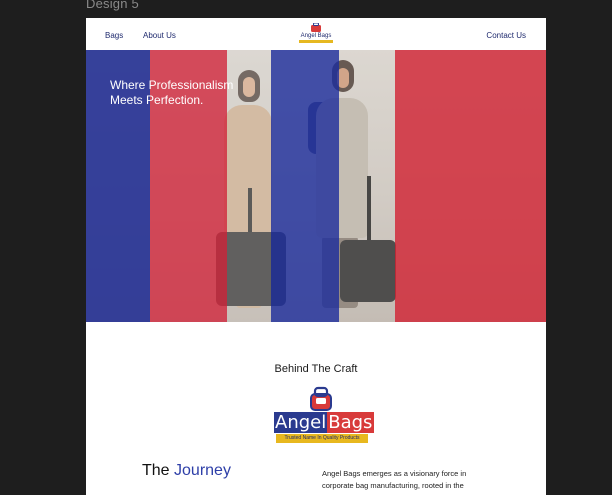 Image resolution: width=612 pixels, height=495 pixels. I want to click on journey-title-part-1: The, so click(156, 470).